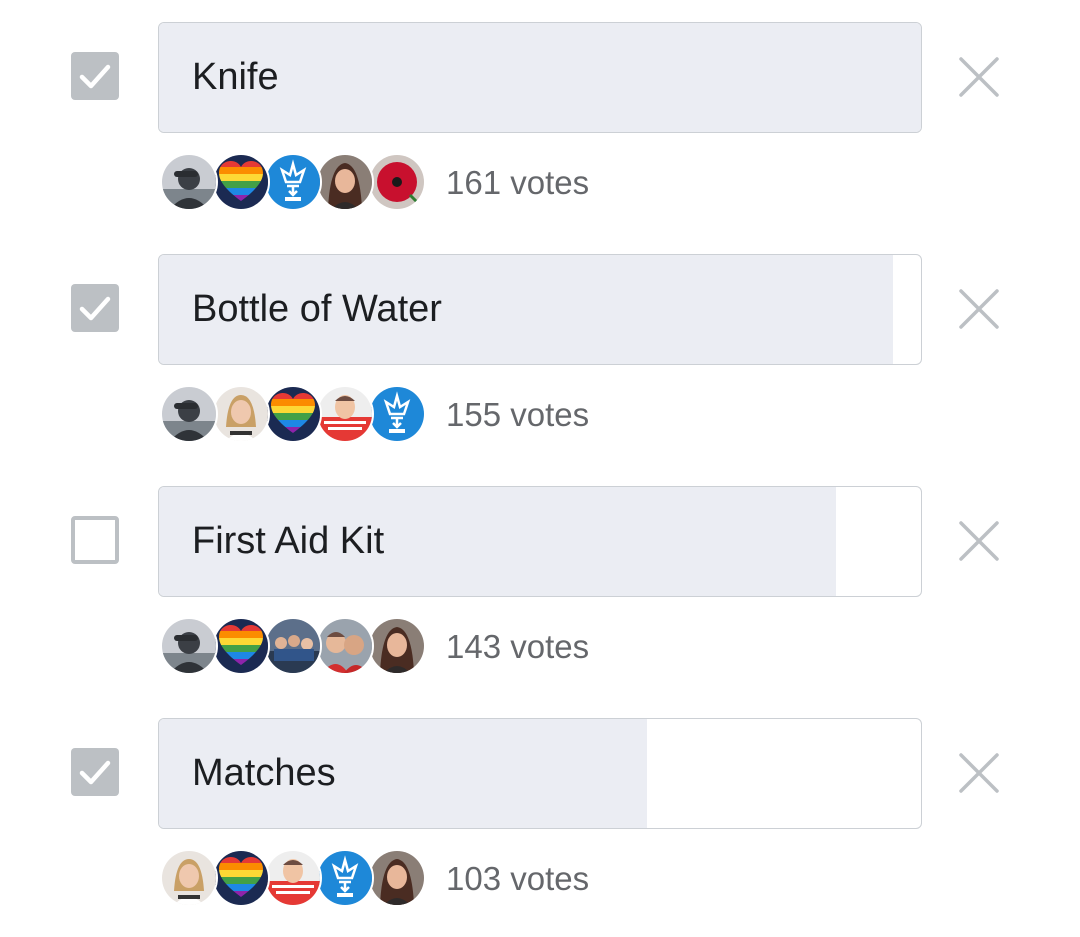 The image size is (1080, 937). I want to click on vote-count: 161 votes, so click(517, 183).